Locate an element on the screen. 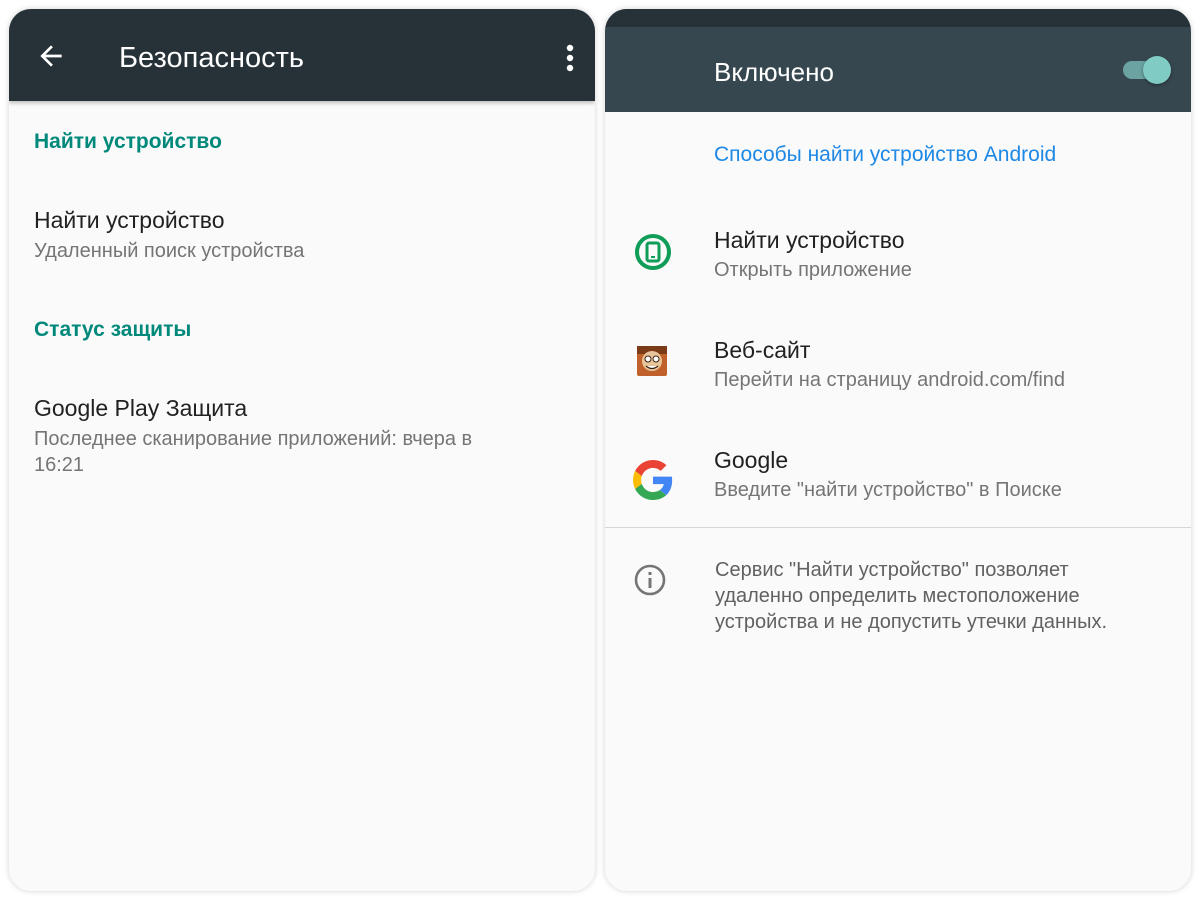 The width and height of the screenshot is (1200, 900). info-line-3: устройства и не допустить утечки данных. is located at coordinates (911, 622).